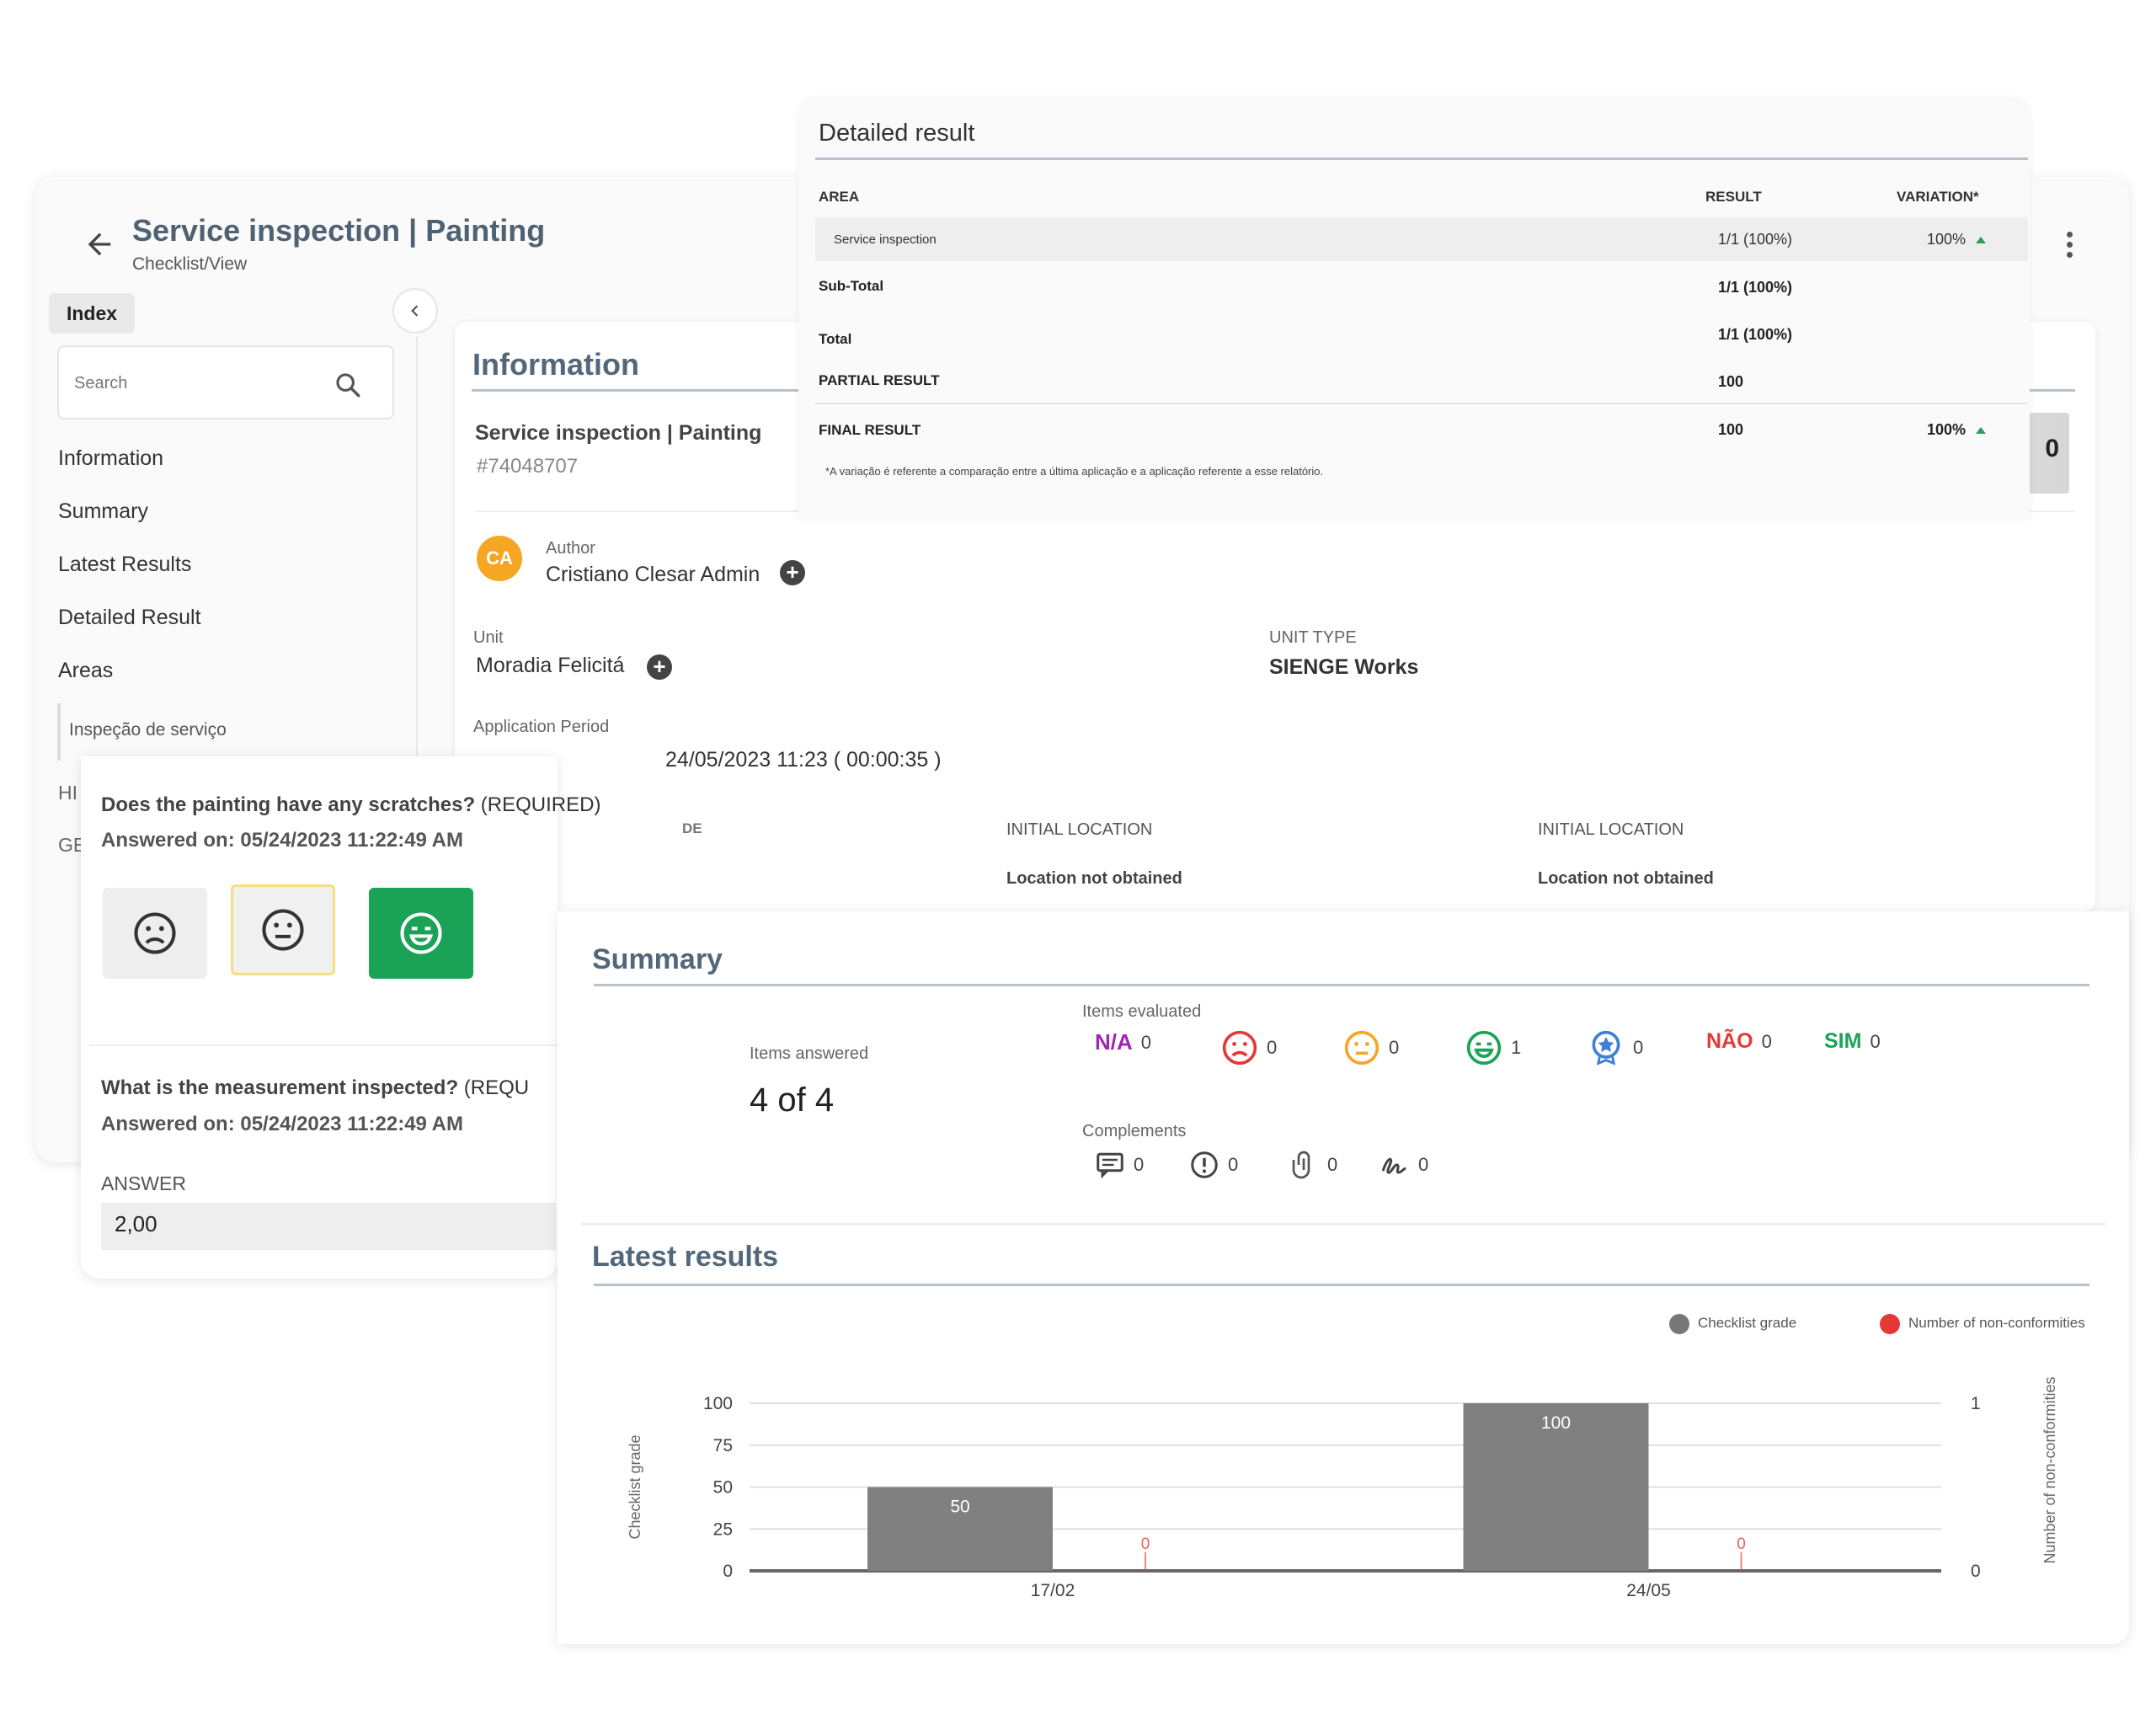  Describe the element at coordinates (635, 1486) in the screenshot. I see `y-axis-title: Checklist grade` at that location.